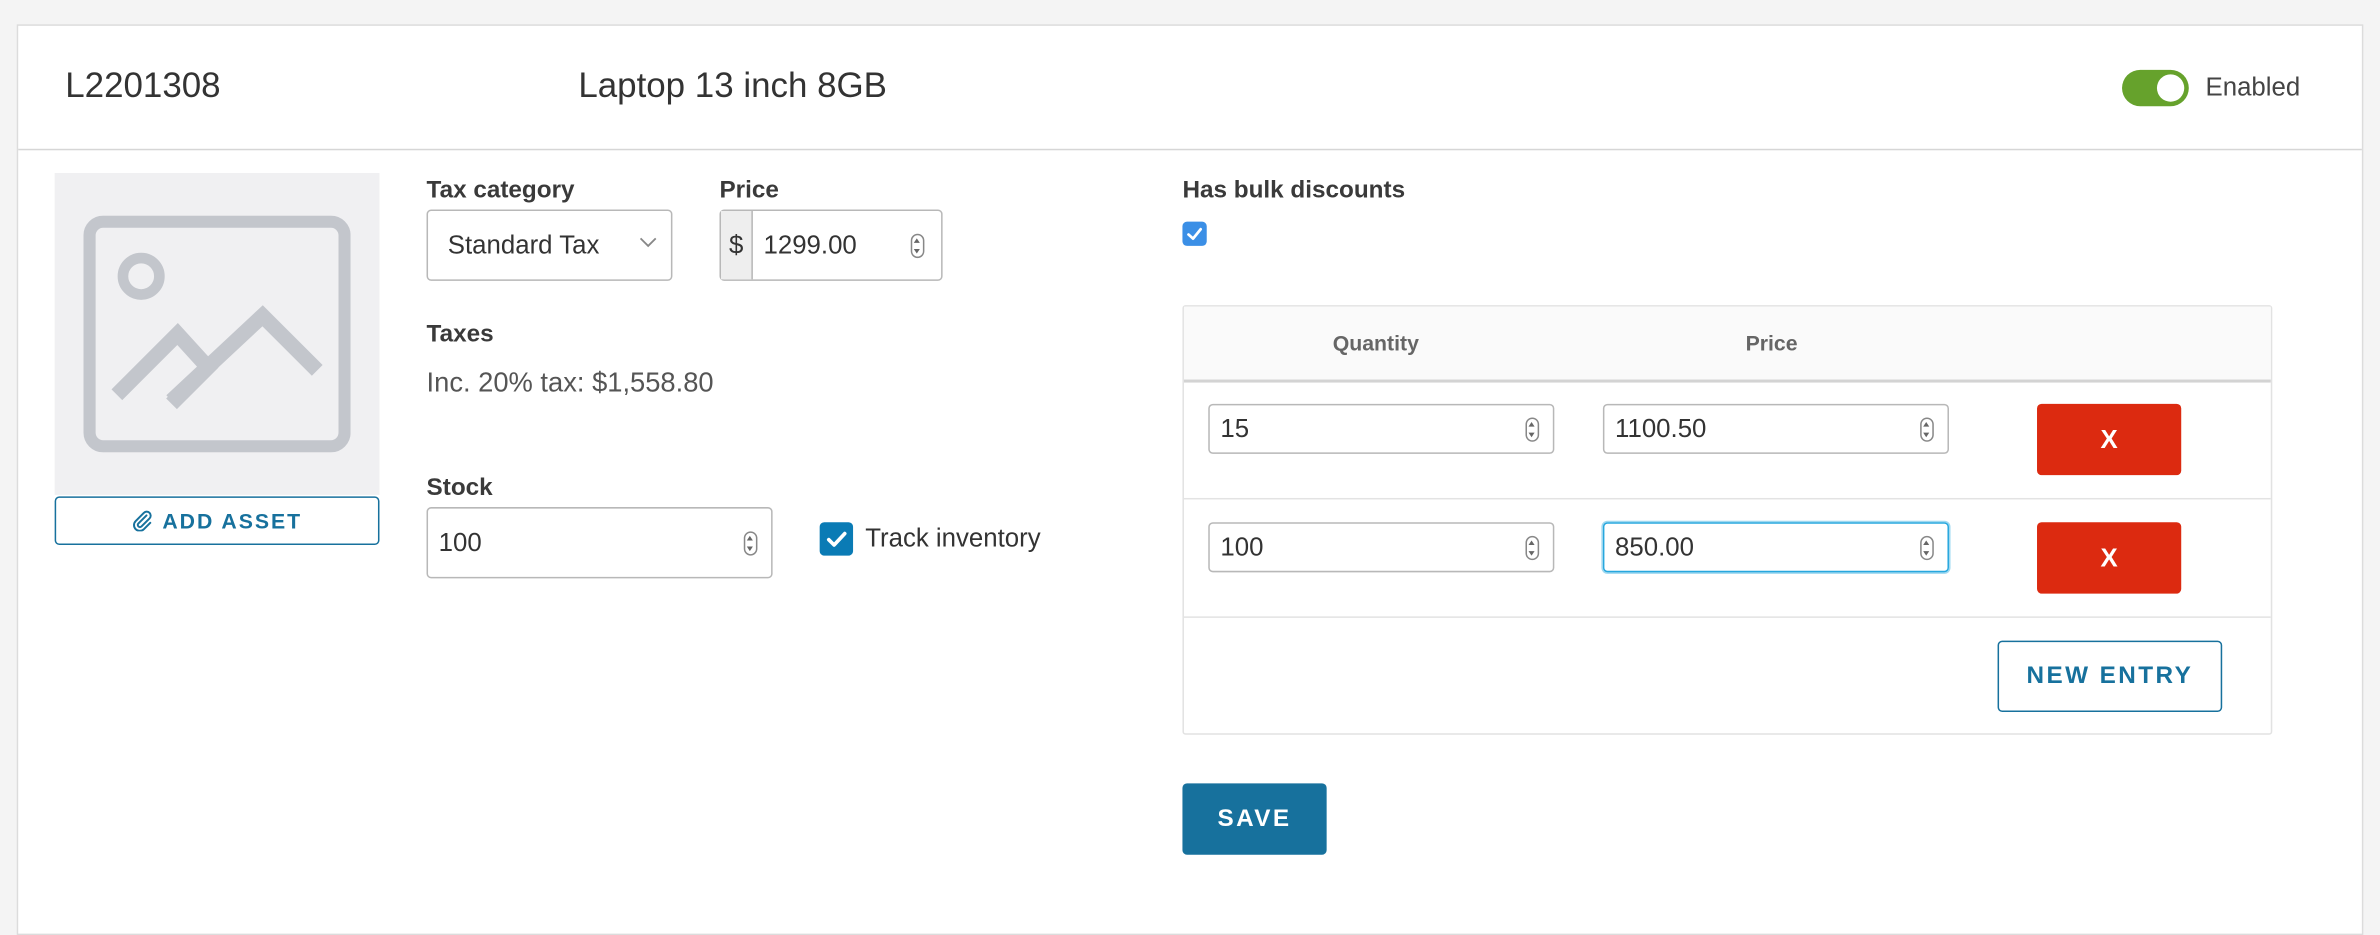 This screenshot has height=935, width=2380. I want to click on tax-category-label: Tax category, so click(500, 190).